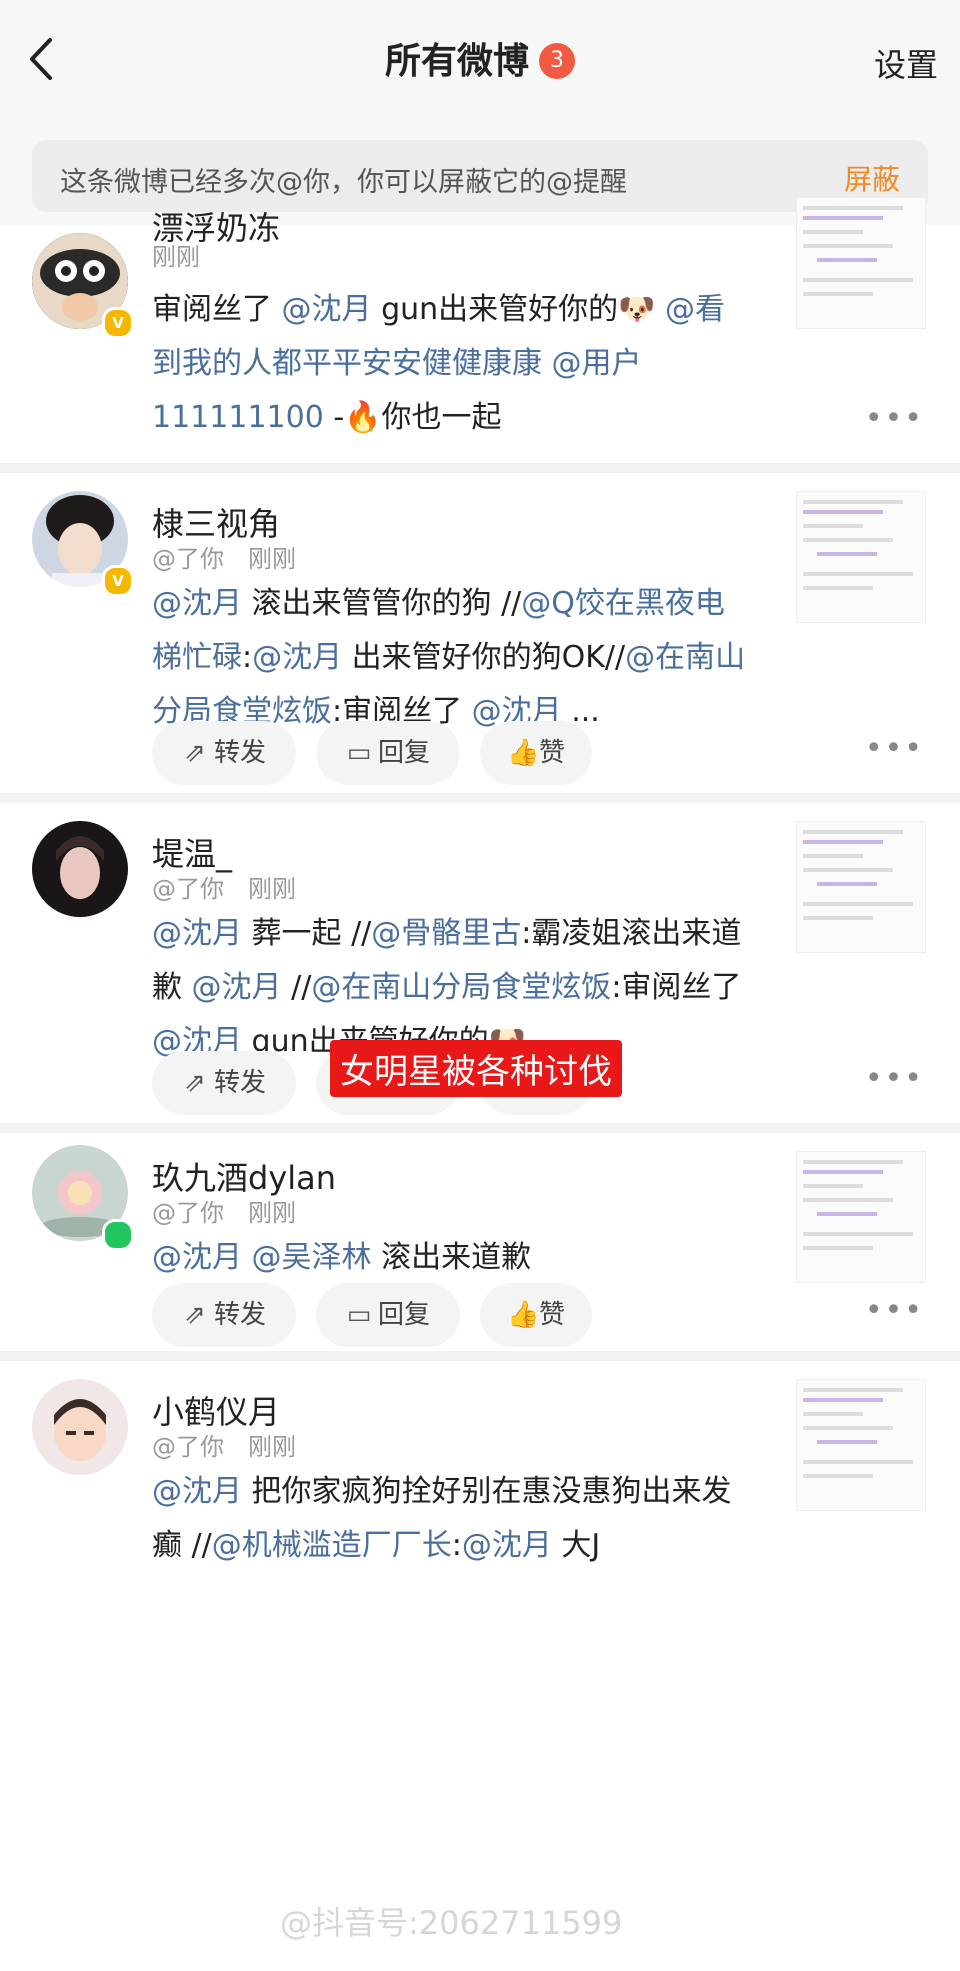  I want to click on overlay-caption: 女明星被各种讨伐, so click(476, 1068).